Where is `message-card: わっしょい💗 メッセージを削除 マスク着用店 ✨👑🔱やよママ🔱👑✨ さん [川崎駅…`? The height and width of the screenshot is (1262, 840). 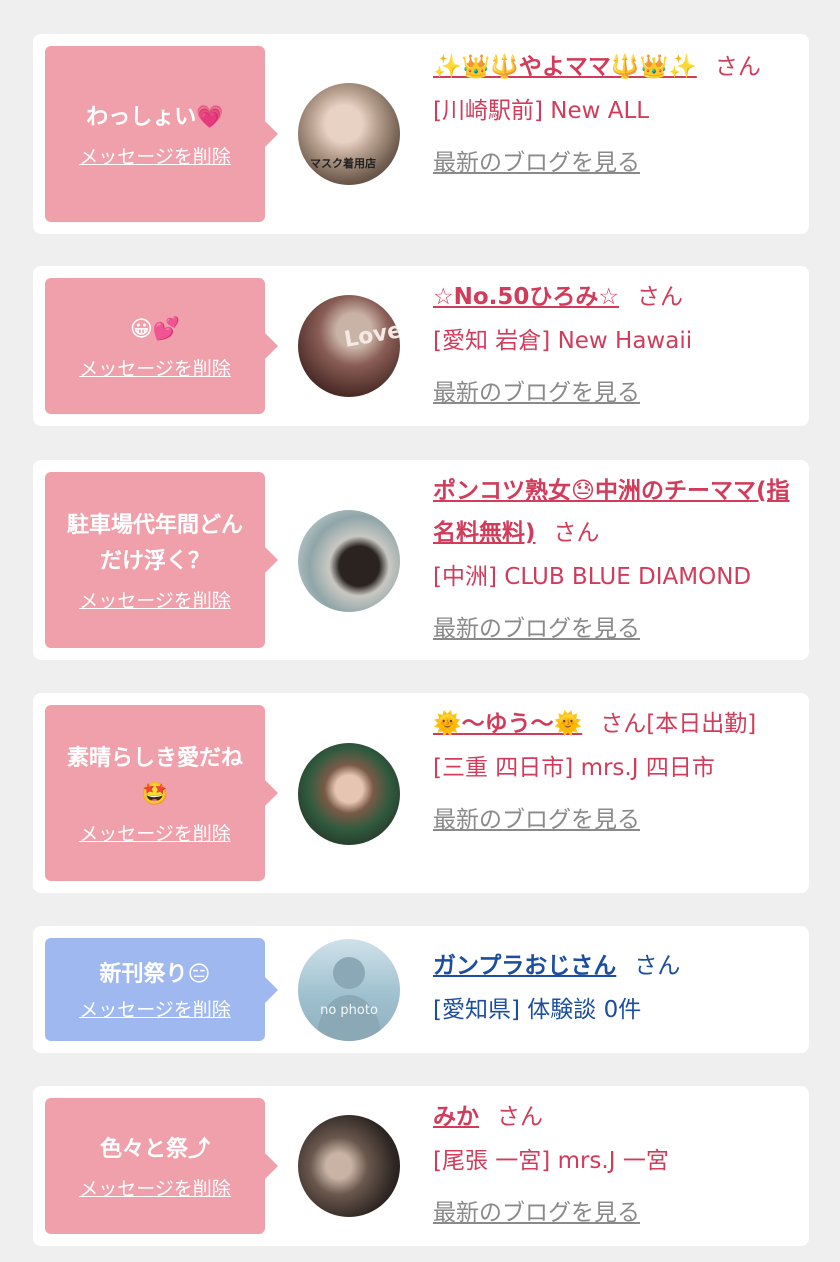
message-card: わっしょい💗 メッセージを削除 マスク着用店 ✨👑🔱やよママ🔱👑✨ さん [川崎駅… is located at coordinates (421, 134).